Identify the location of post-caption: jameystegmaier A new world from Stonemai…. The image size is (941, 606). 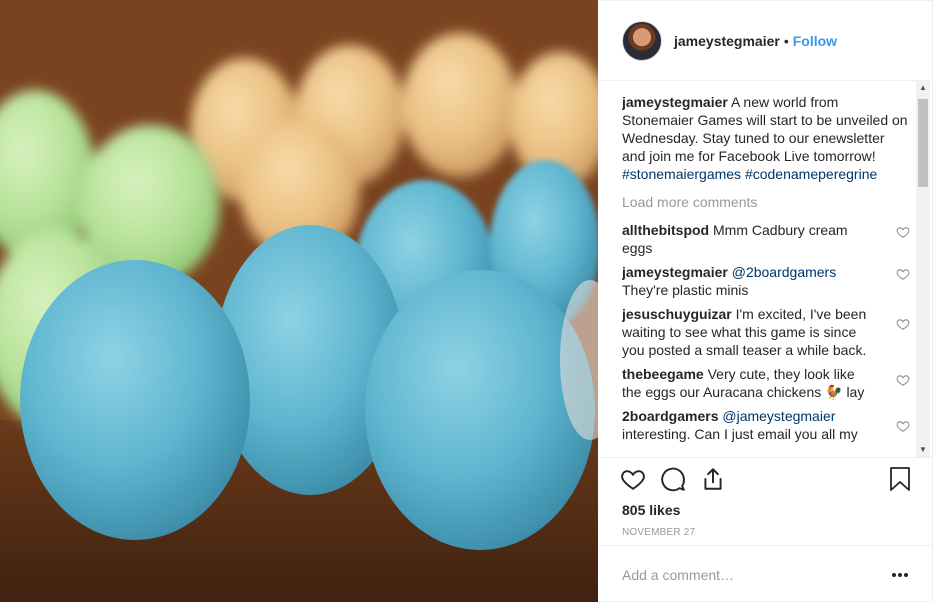
(766, 138).